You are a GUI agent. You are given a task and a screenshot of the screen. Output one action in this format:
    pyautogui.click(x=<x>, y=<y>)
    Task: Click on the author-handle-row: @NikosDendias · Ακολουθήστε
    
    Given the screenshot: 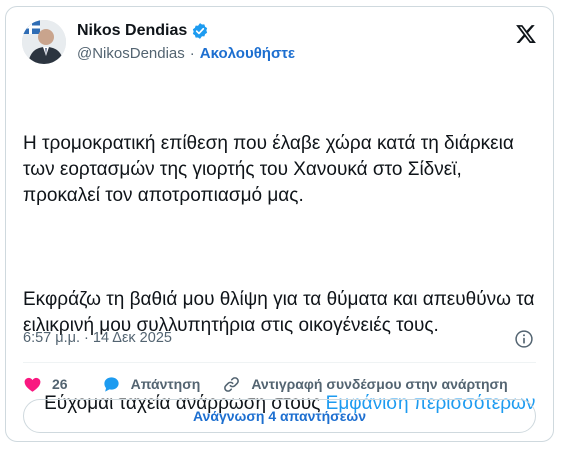 What is the action you would take?
    pyautogui.click(x=186, y=53)
    